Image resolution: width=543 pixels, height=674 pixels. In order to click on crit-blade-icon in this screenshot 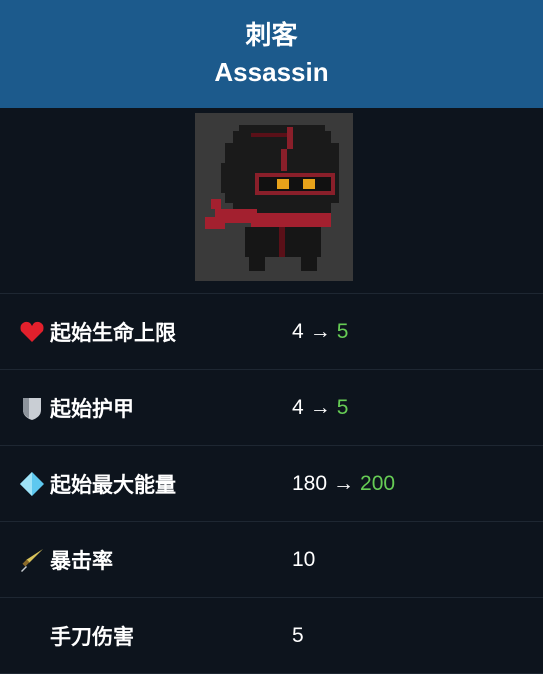, I will do `click(32, 560)`.